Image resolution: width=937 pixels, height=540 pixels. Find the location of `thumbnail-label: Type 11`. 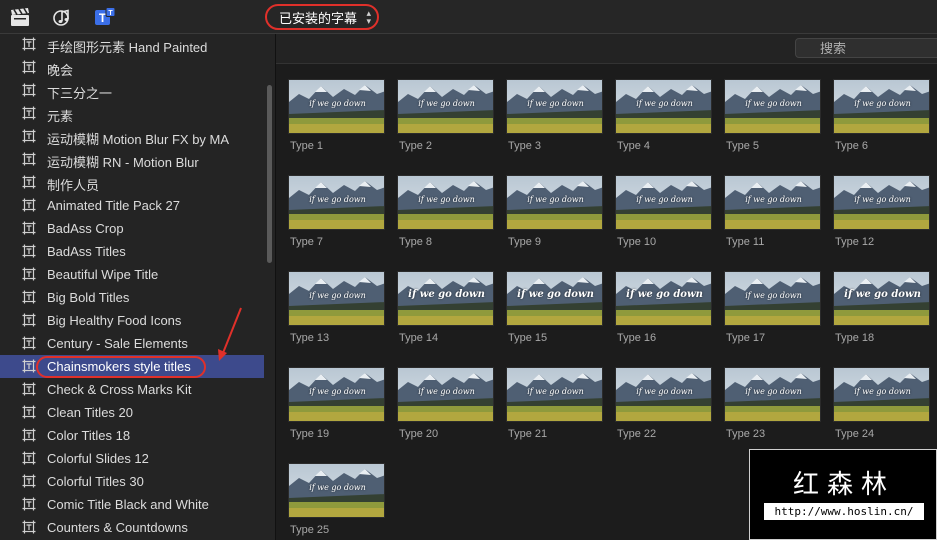

thumbnail-label: Type 11 is located at coordinates (745, 242).